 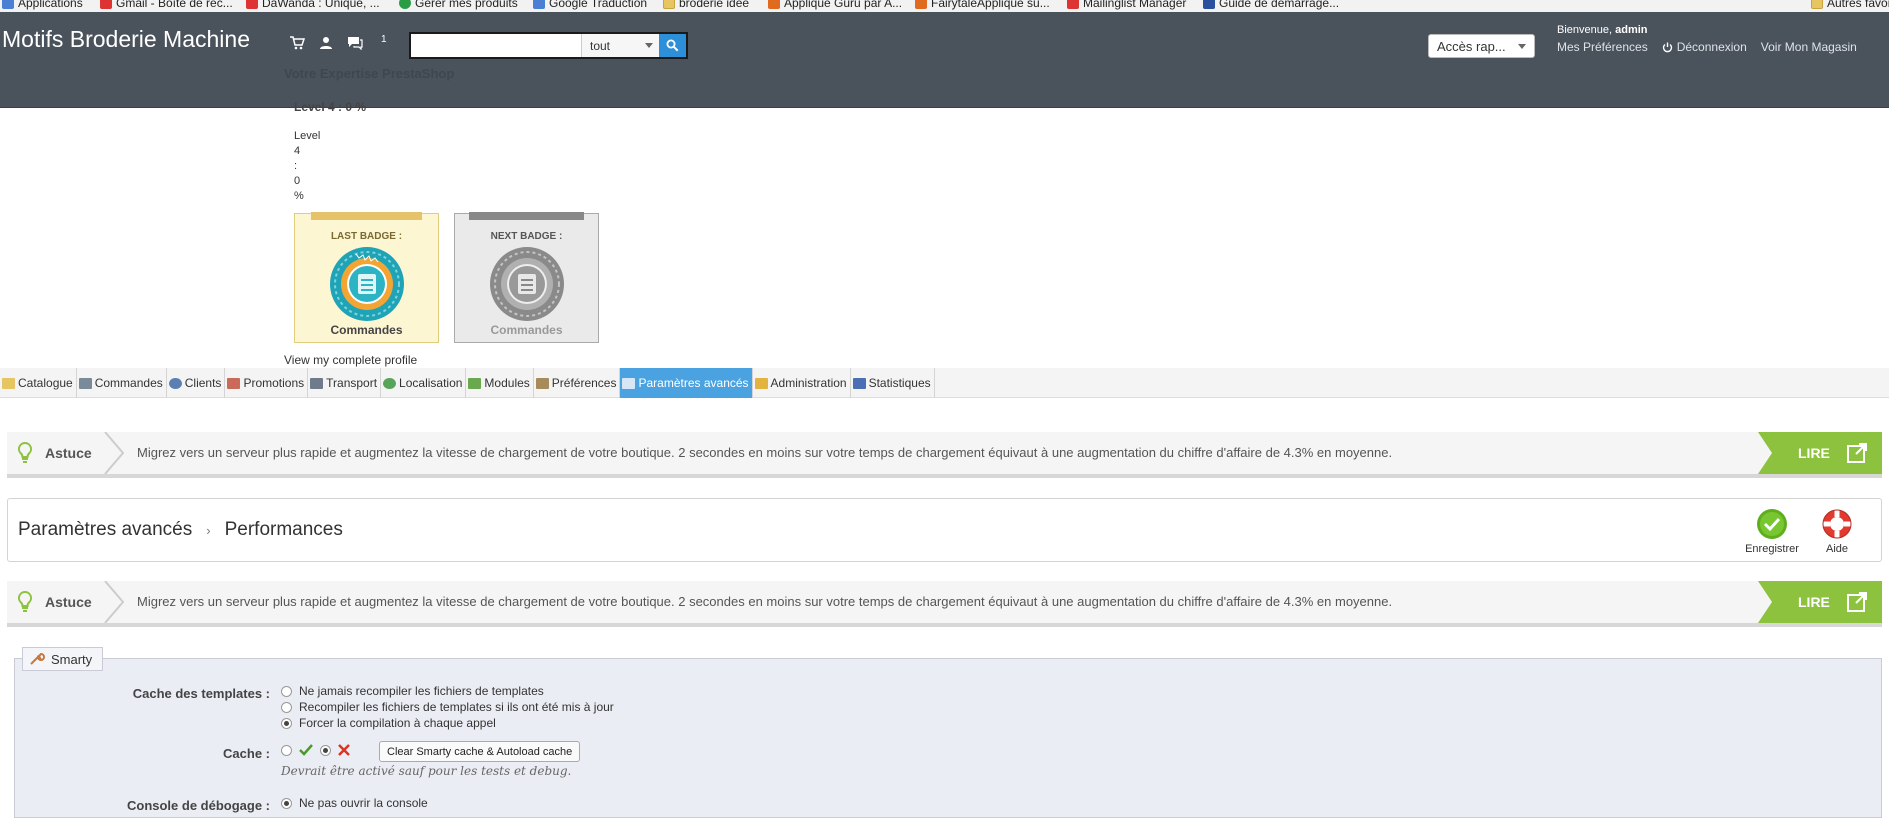 I want to click on search-button, so click(x=672, y=45).